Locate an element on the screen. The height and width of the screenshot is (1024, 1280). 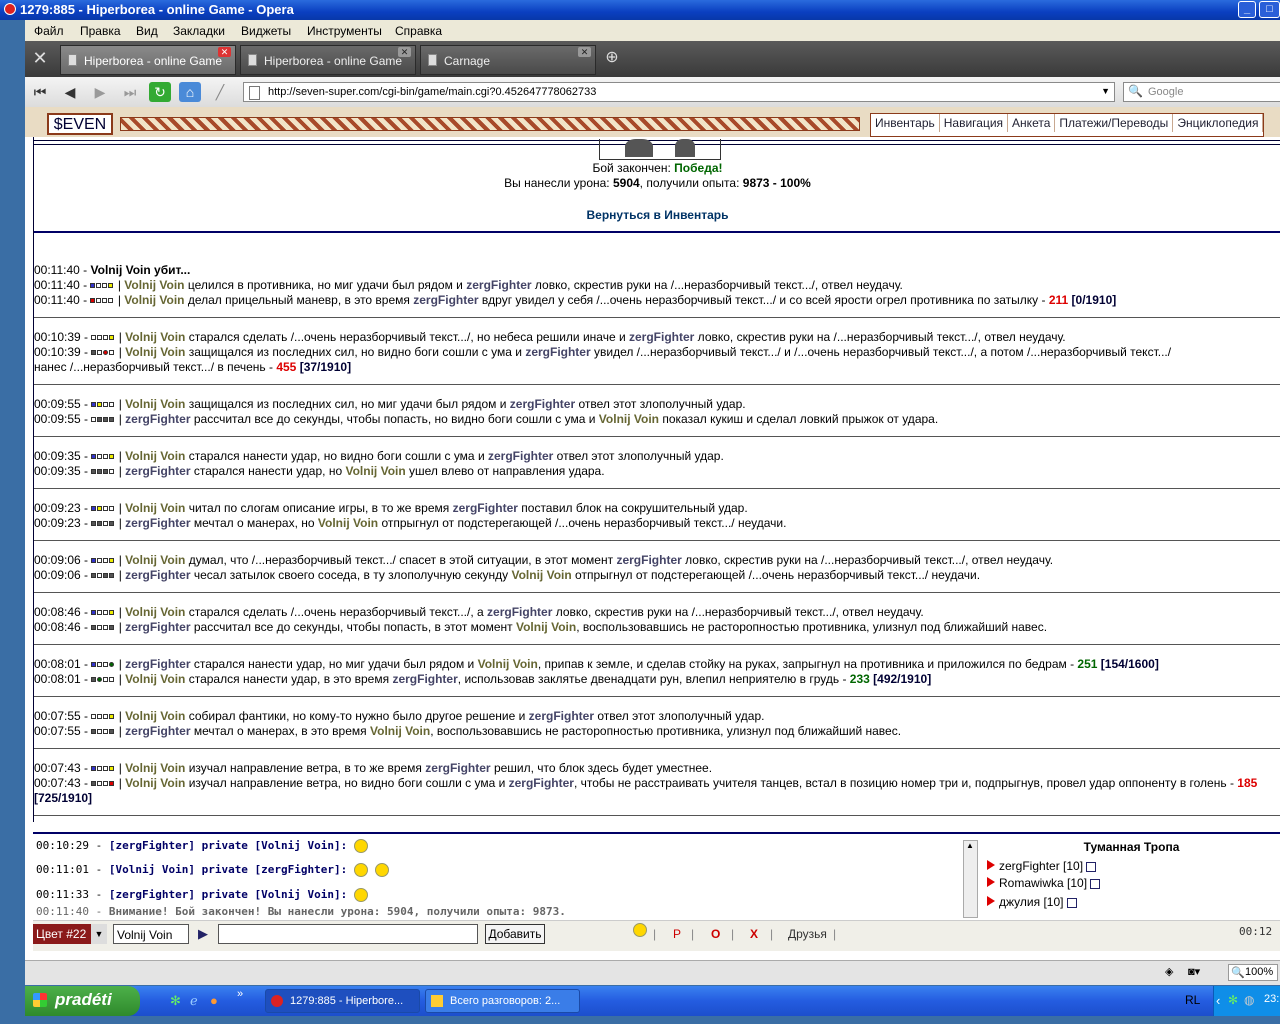
chat-message-input is located at coordinates (348, 934).